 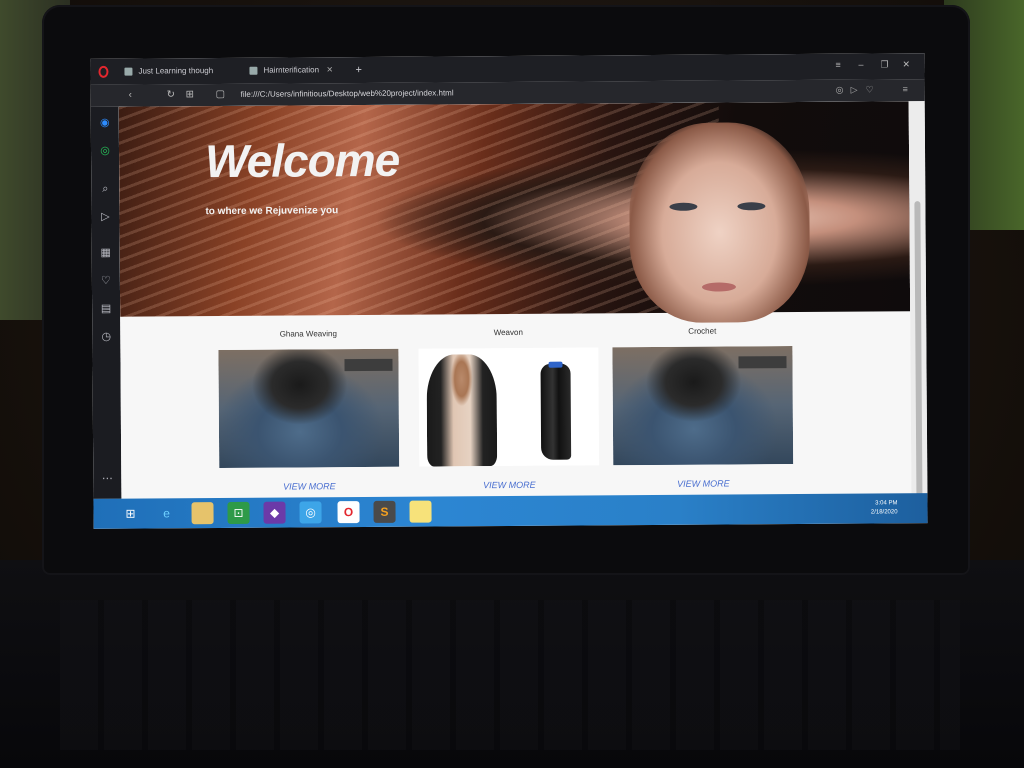 What do you see at coordinates (166, 513) in the screenshot?
I see `internet-explorer-icon: e` at bounding box center [166, 513].